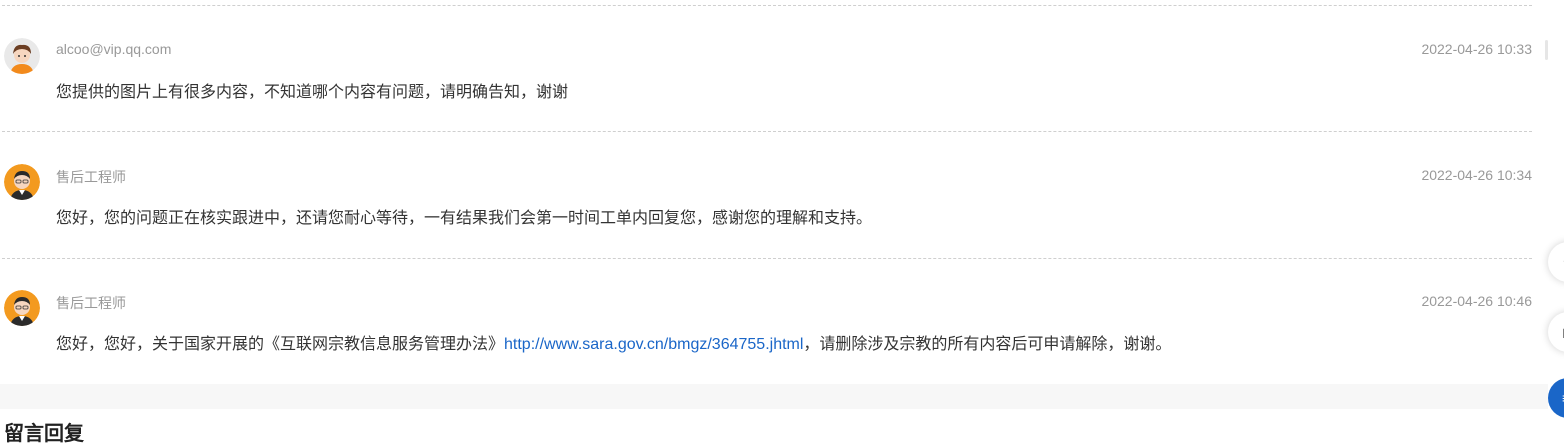  Describe the element at coordinates (987, 344) in the screenshot. I see `message-text-after: ，请删除涉及宗教的所有内容后可申请解除，谢谢。` at that location.